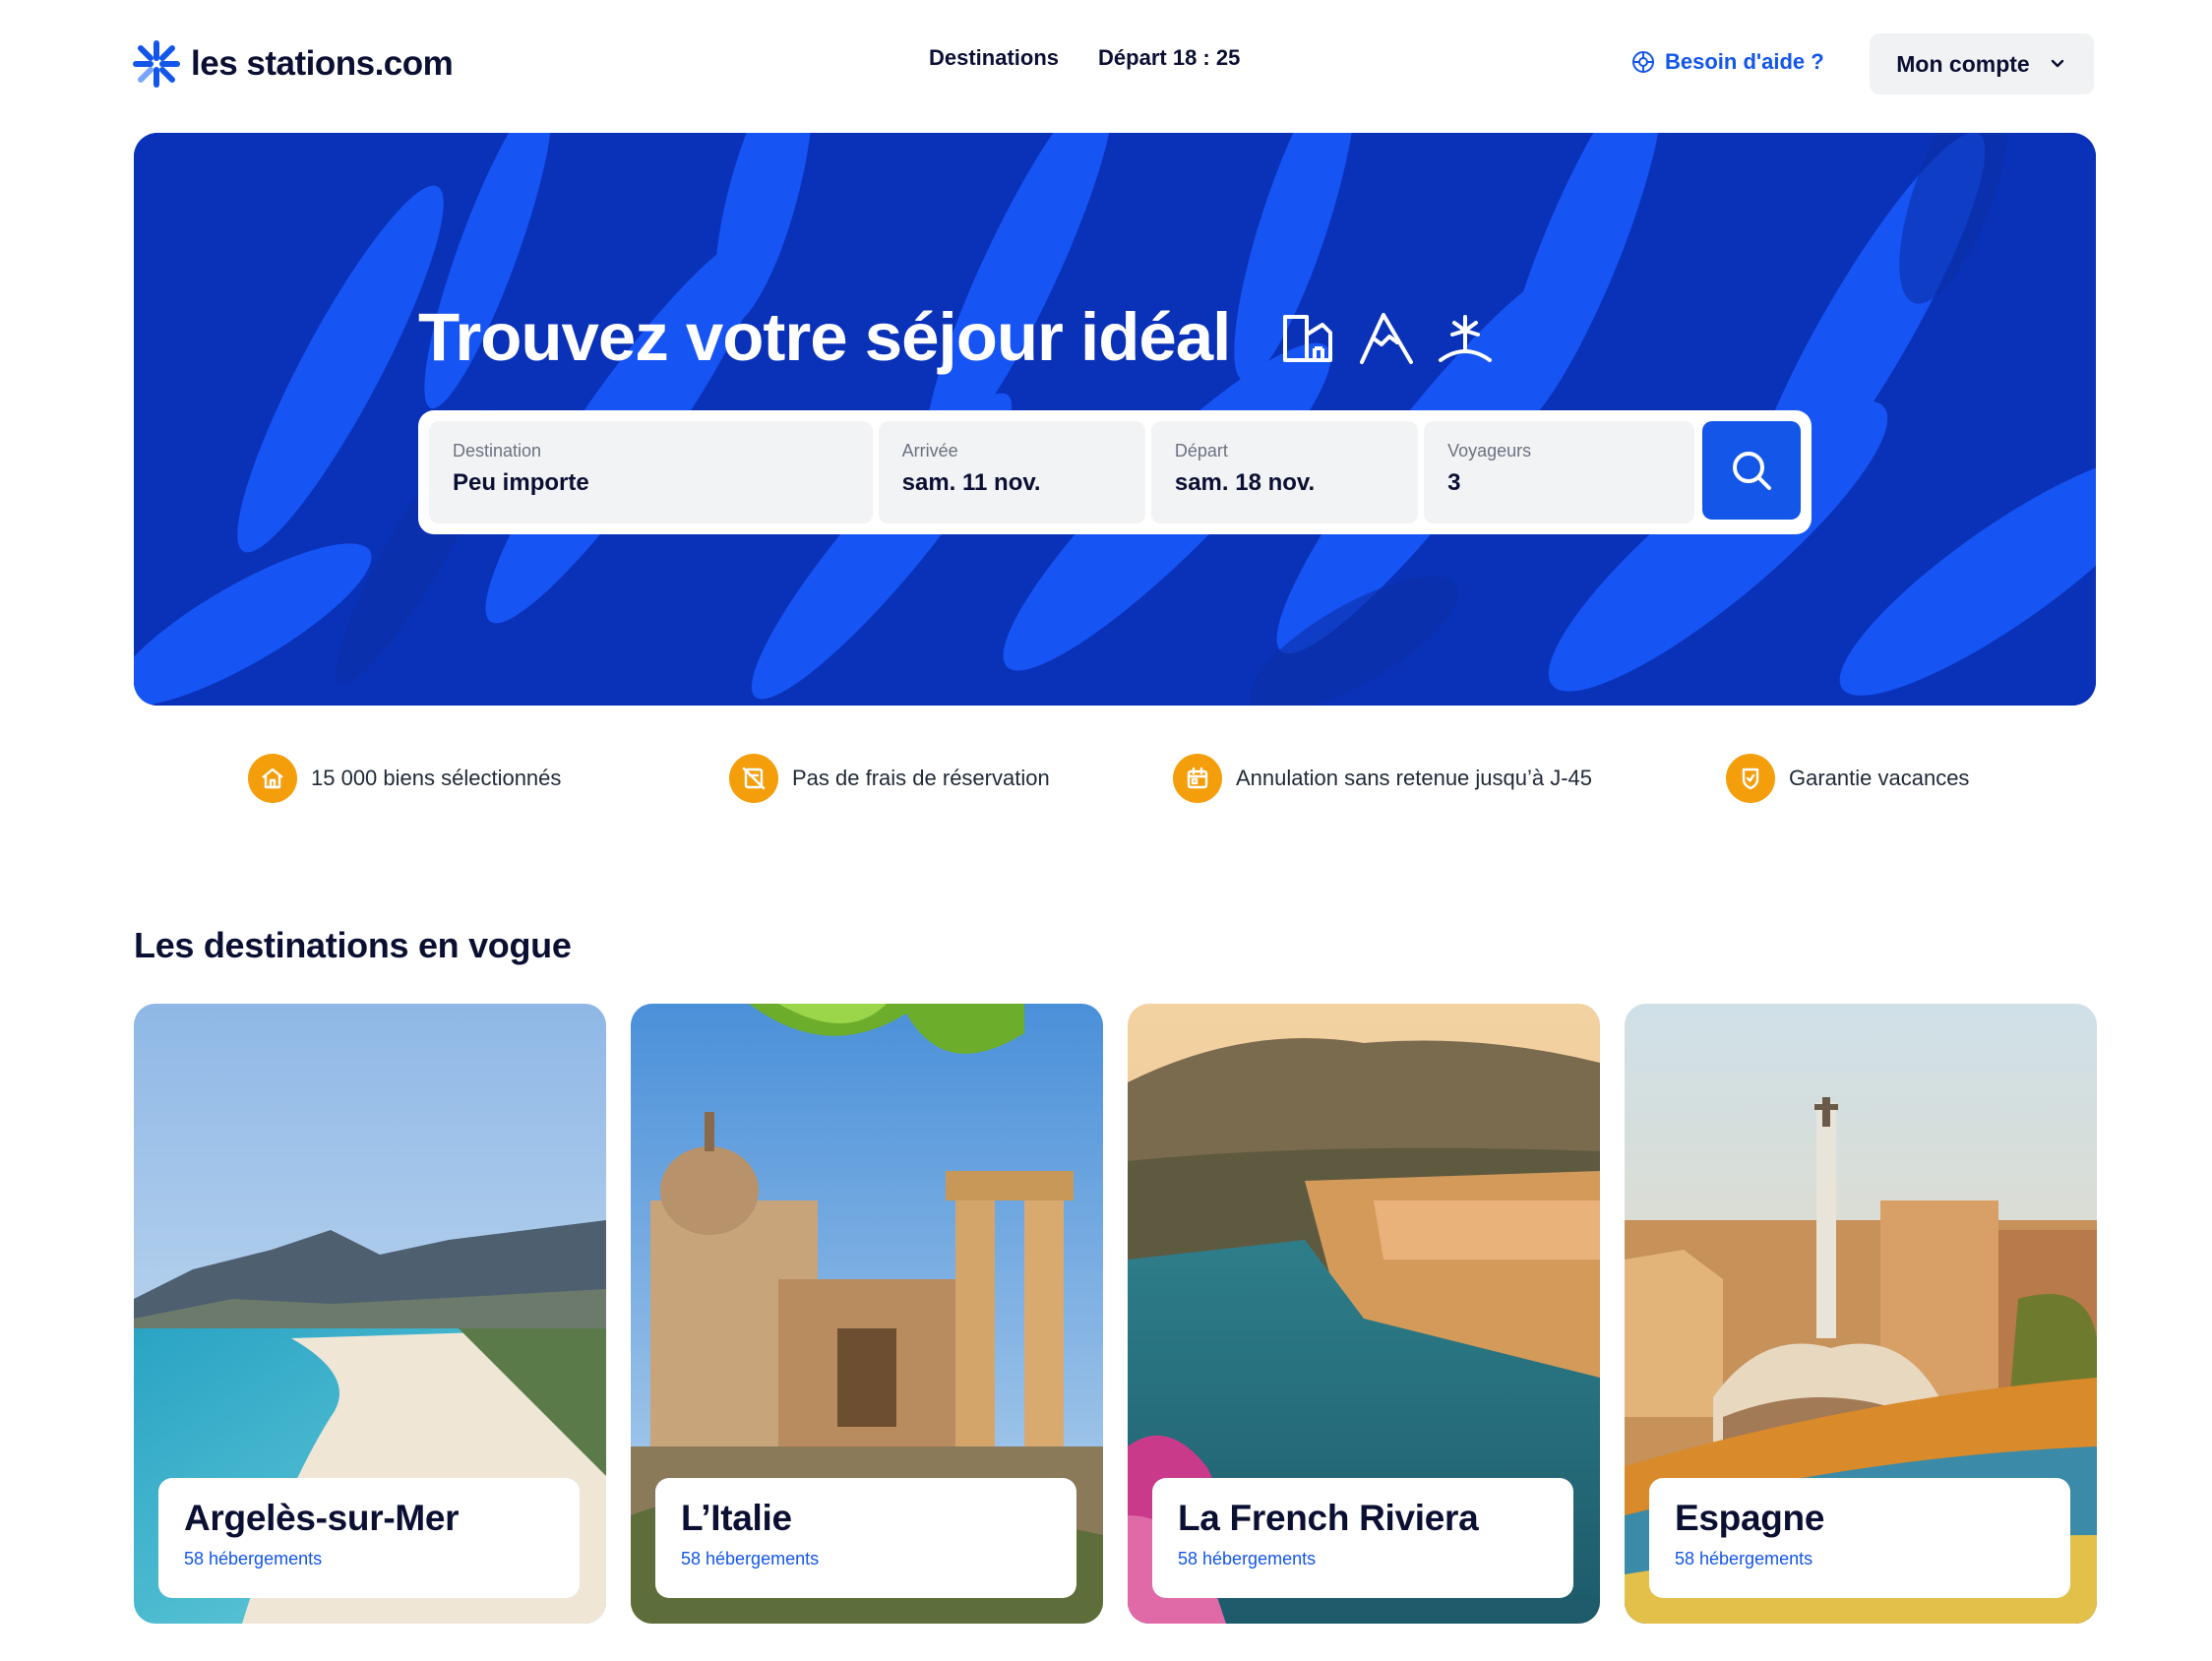 The height and width of the screenshot is (1661, 2212). What do you see at coordinates (736, 1518) in the screenshot?
I see `destination-name: L’Italie` at bounding box center [736, 1518].